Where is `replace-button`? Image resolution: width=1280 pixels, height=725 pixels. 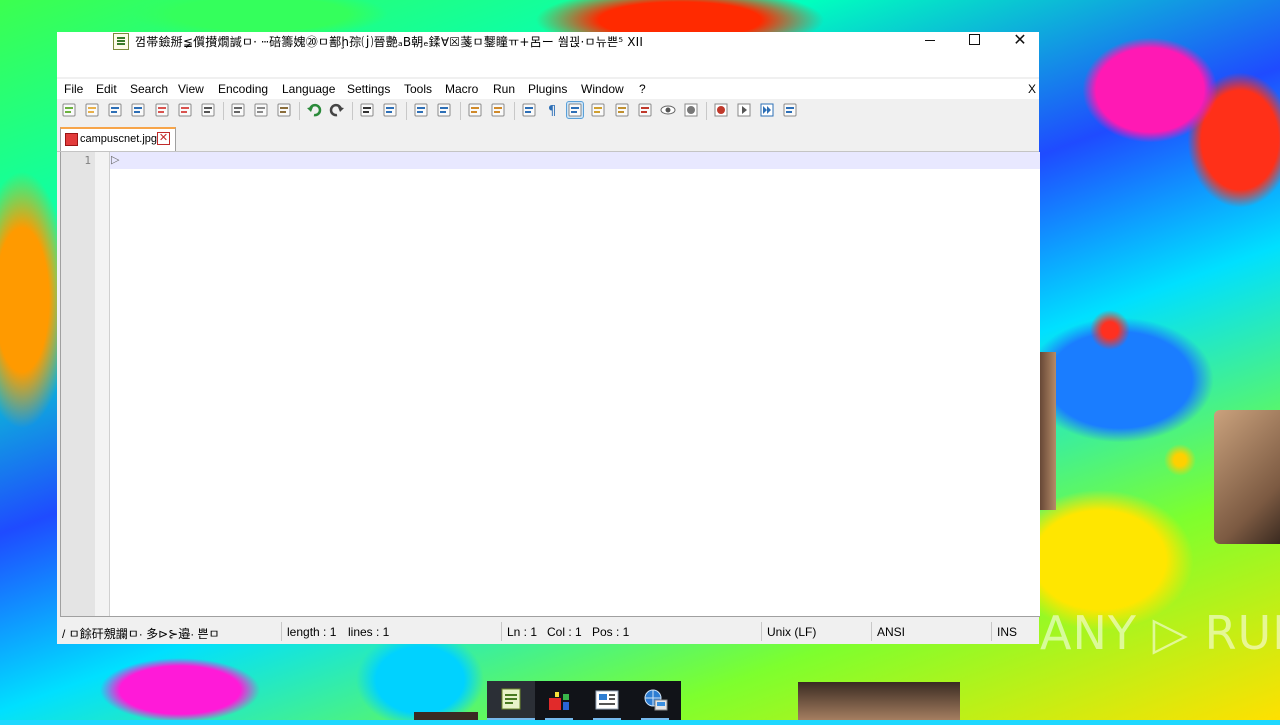
replace-button is located at coordinates (390, 110).